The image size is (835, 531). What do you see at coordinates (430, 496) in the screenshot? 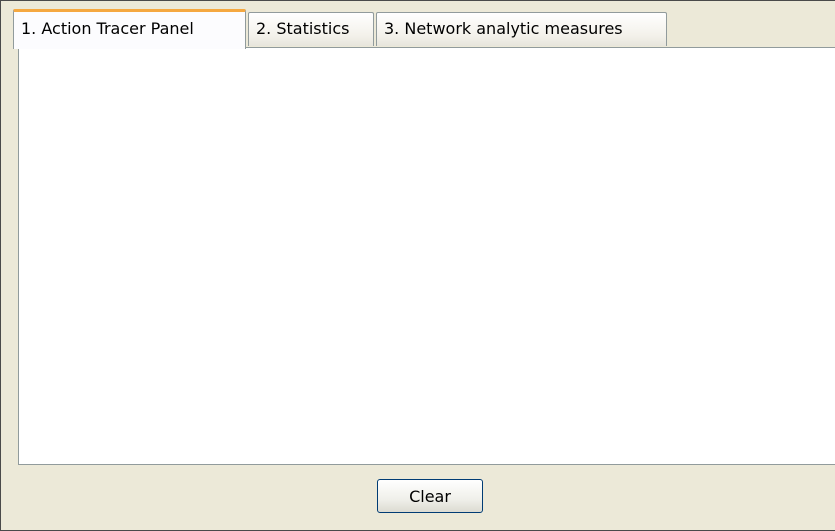
I see `clear-button: Clear` at bounding box center [430, 496].